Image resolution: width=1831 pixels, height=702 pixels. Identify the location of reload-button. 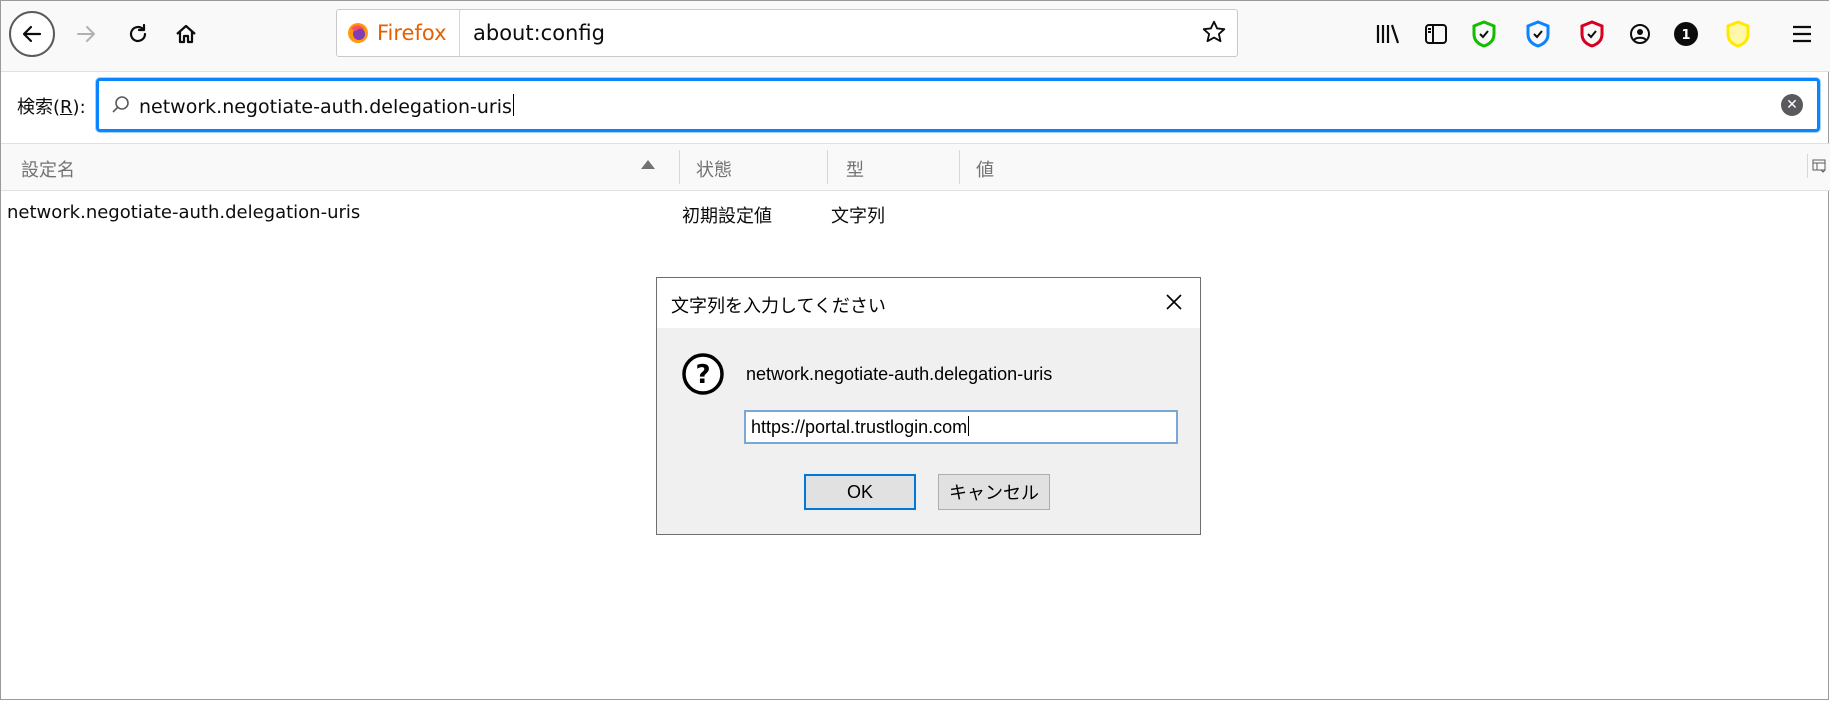
(138, 34).